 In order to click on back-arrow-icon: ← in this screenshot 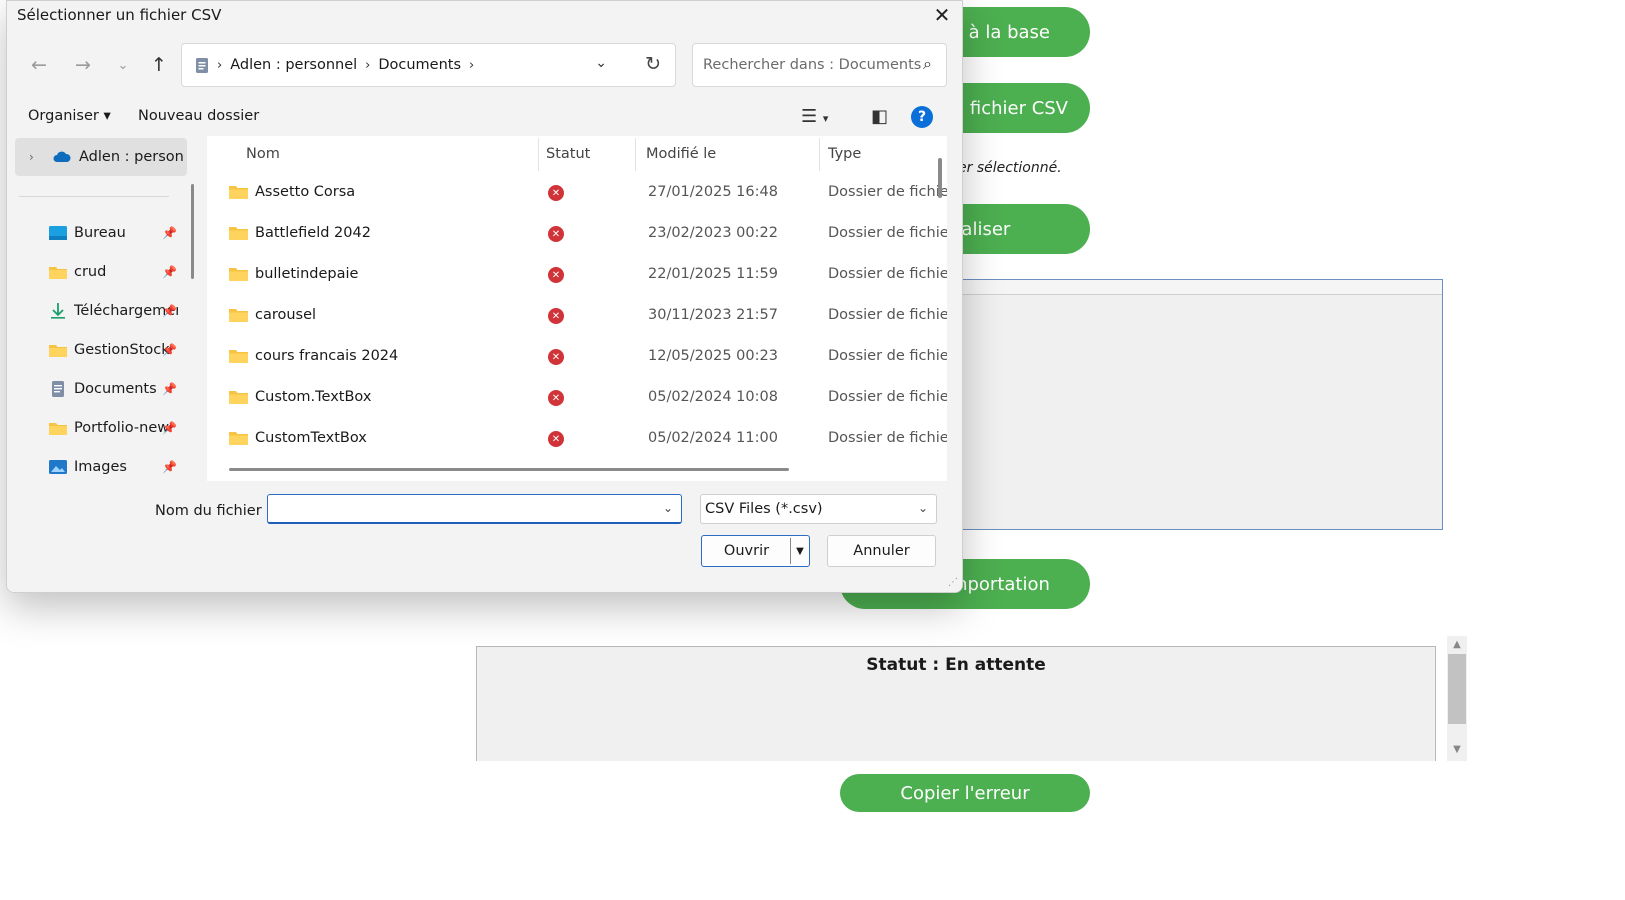, I will do `click(39, 65)`.